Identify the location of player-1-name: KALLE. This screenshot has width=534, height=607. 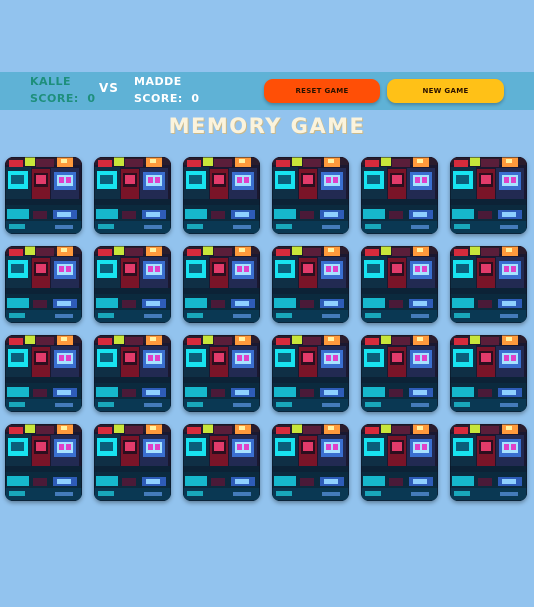
(51, 81).